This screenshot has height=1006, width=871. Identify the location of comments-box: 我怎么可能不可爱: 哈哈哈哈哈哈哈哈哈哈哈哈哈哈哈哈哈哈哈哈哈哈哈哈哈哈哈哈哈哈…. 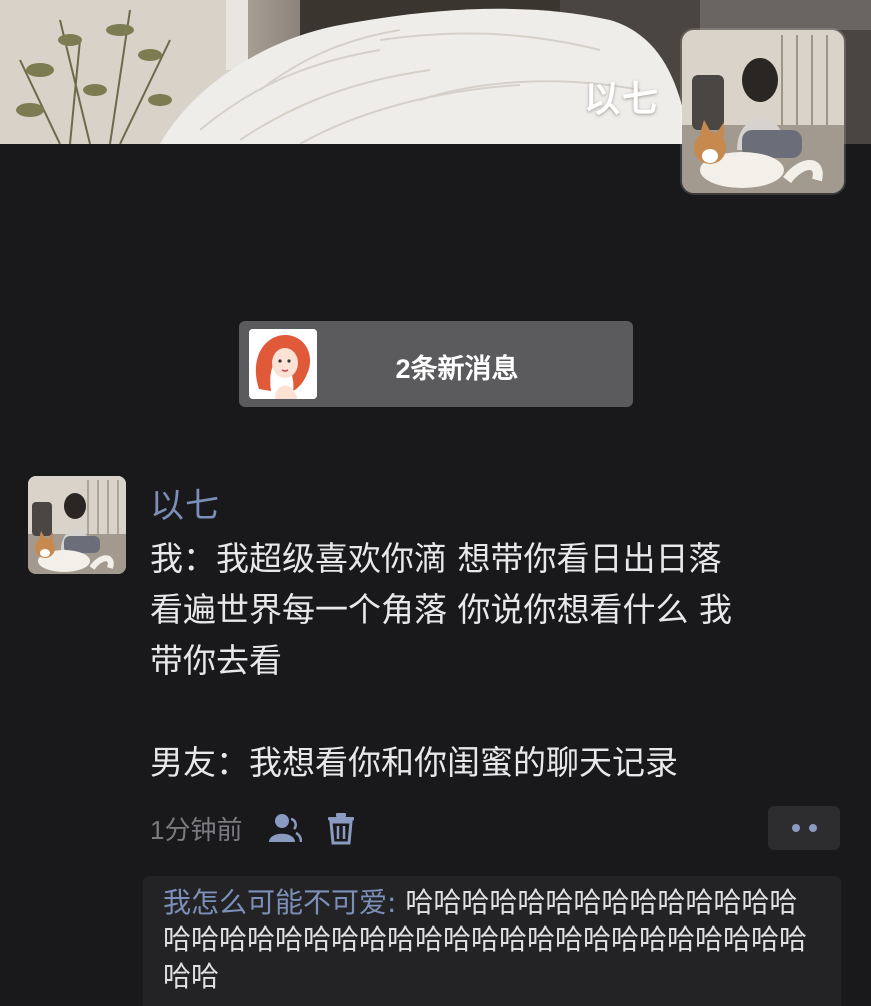
(492, 941).